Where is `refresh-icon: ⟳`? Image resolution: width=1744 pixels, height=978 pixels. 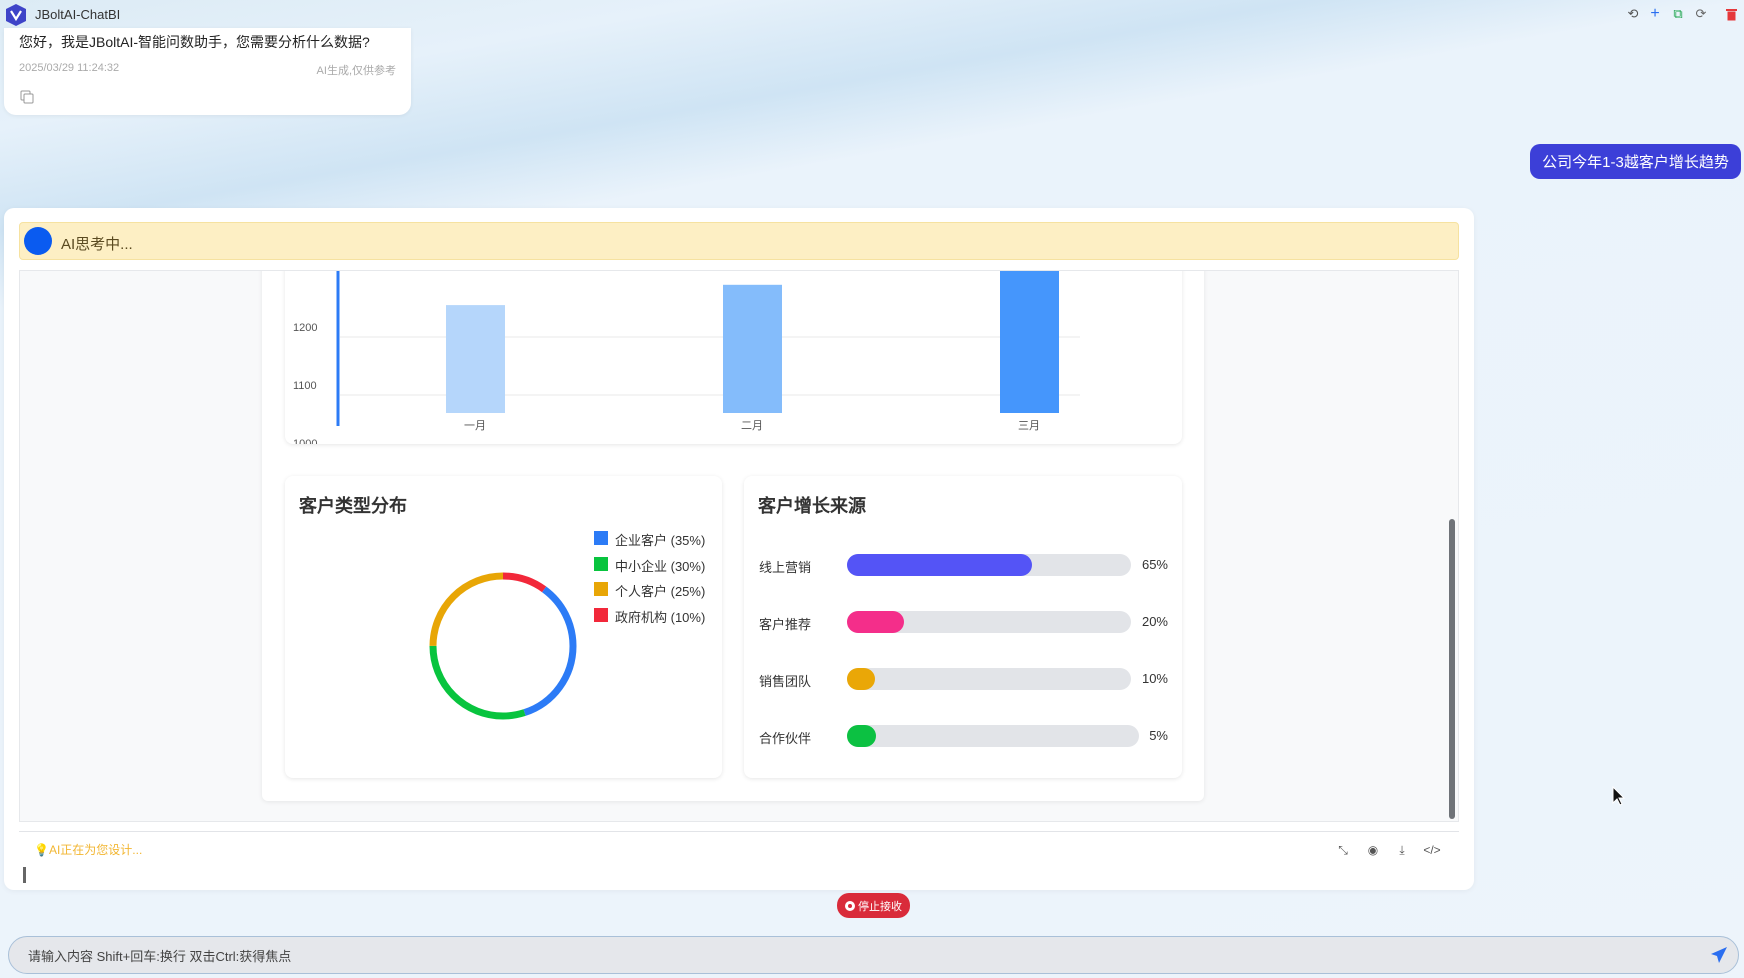 refresh-icon: ⟳ is located at coordinates (1701, 14).